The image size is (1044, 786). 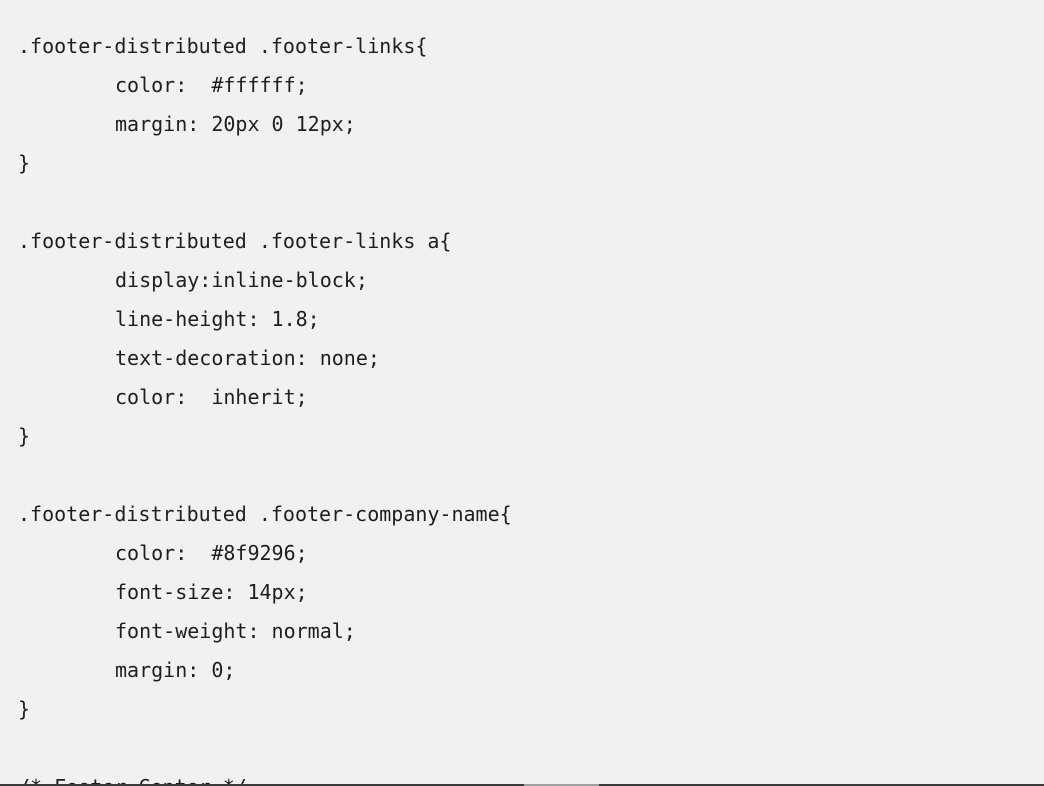 I want to click on code-line-declaration: margin: 0;, so click(x=175, y=670).